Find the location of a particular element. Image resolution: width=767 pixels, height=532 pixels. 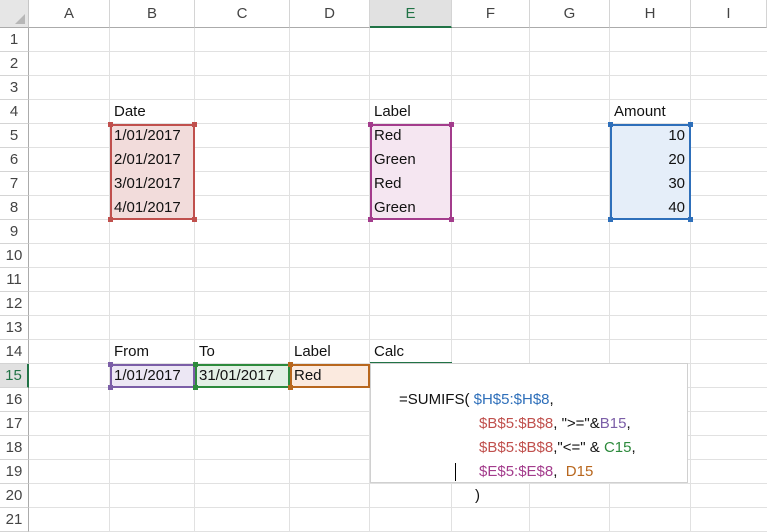

row-header-17: 17 is located at coordinates (14, 424).